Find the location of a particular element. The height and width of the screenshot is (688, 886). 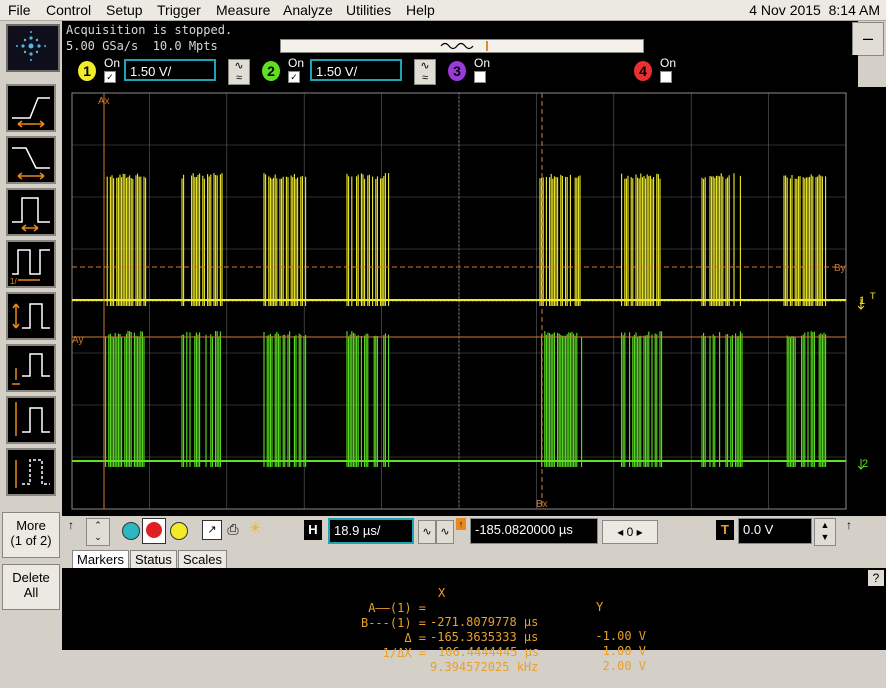

top-level-icon is located at coordinates (31, 420).